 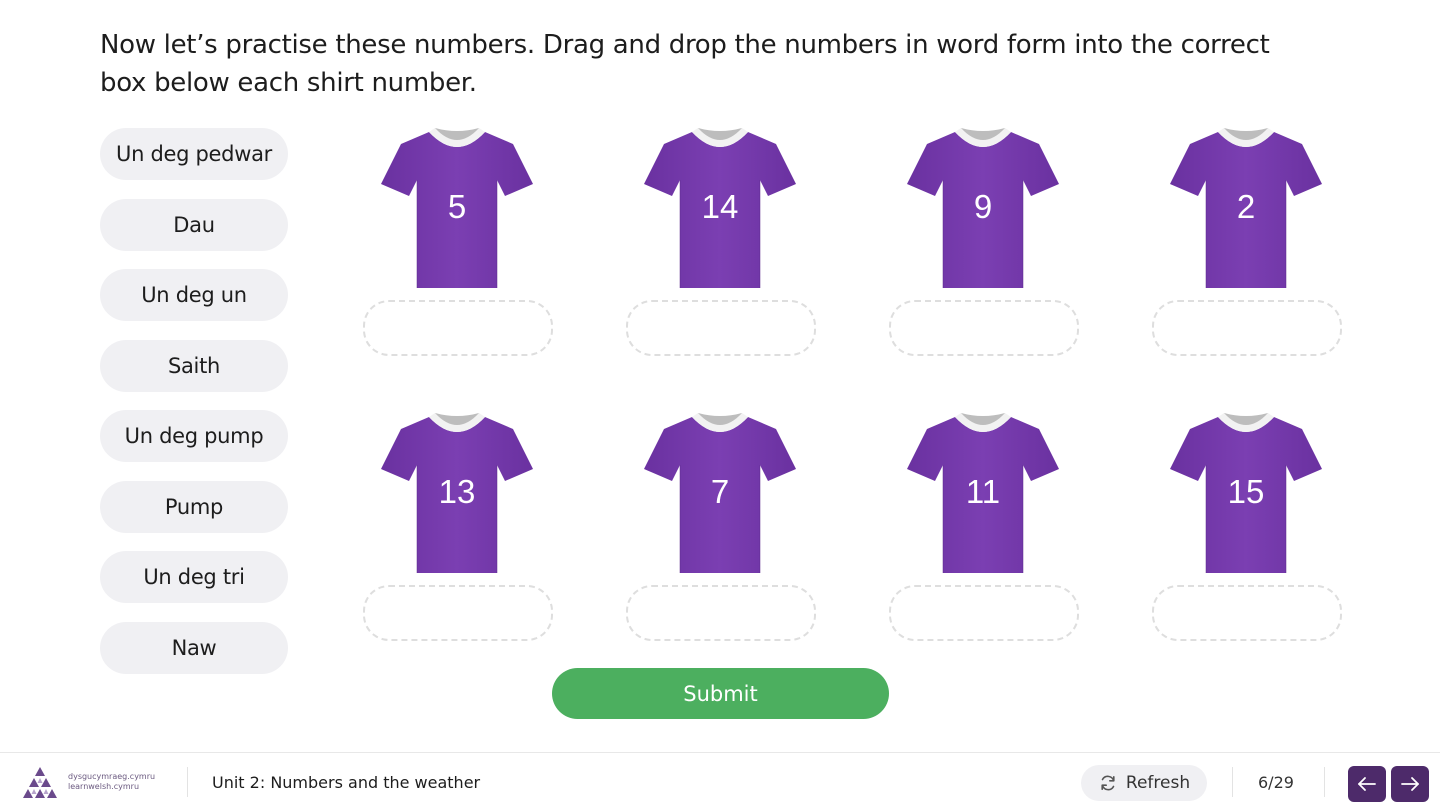 I want to click on previous-button, so click(x=1367, y=784).